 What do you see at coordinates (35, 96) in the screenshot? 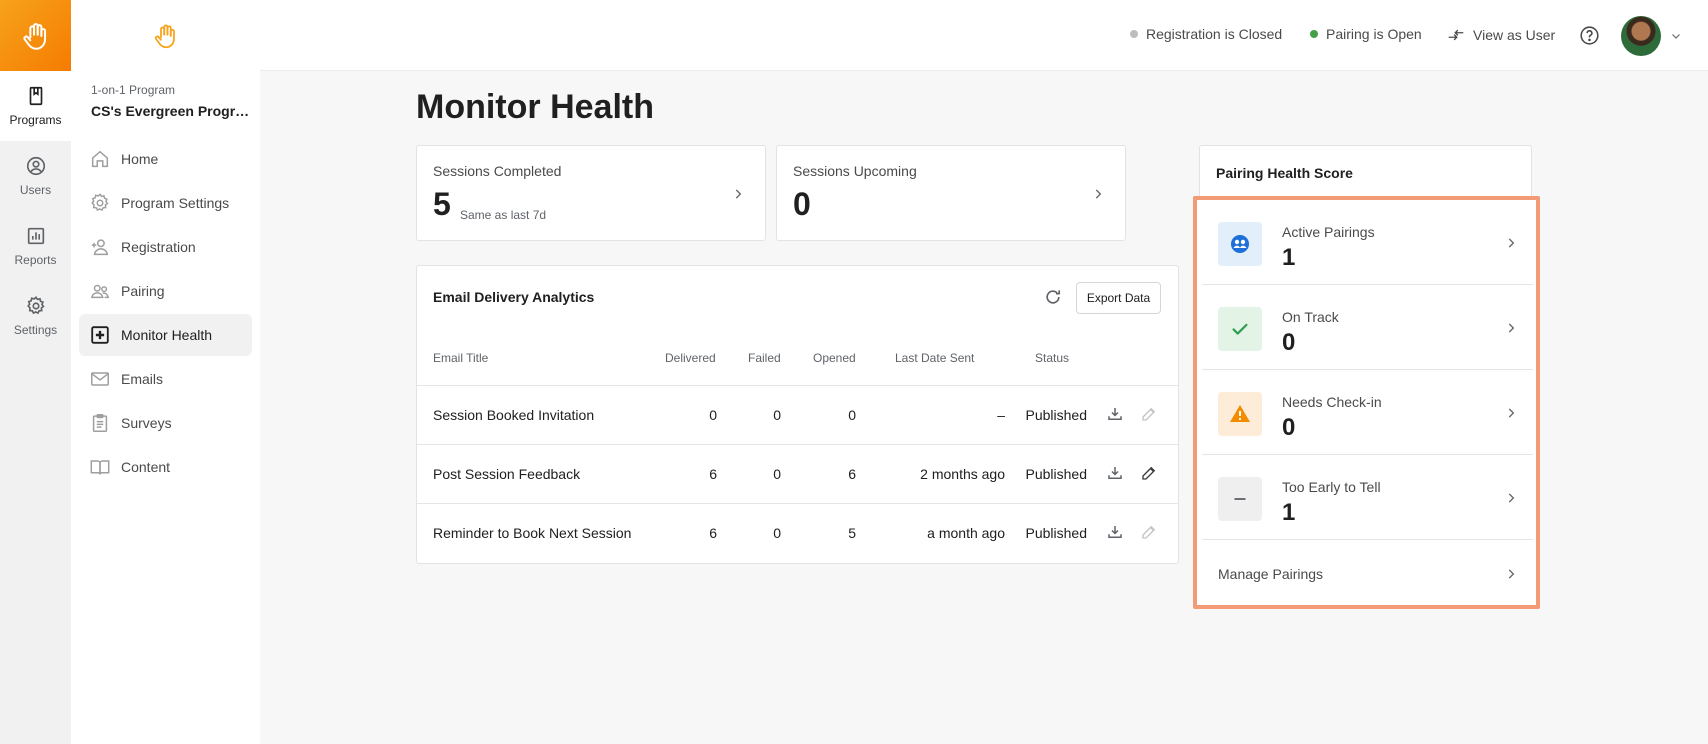
I see `book-icon` at bounding box center [35, 96].